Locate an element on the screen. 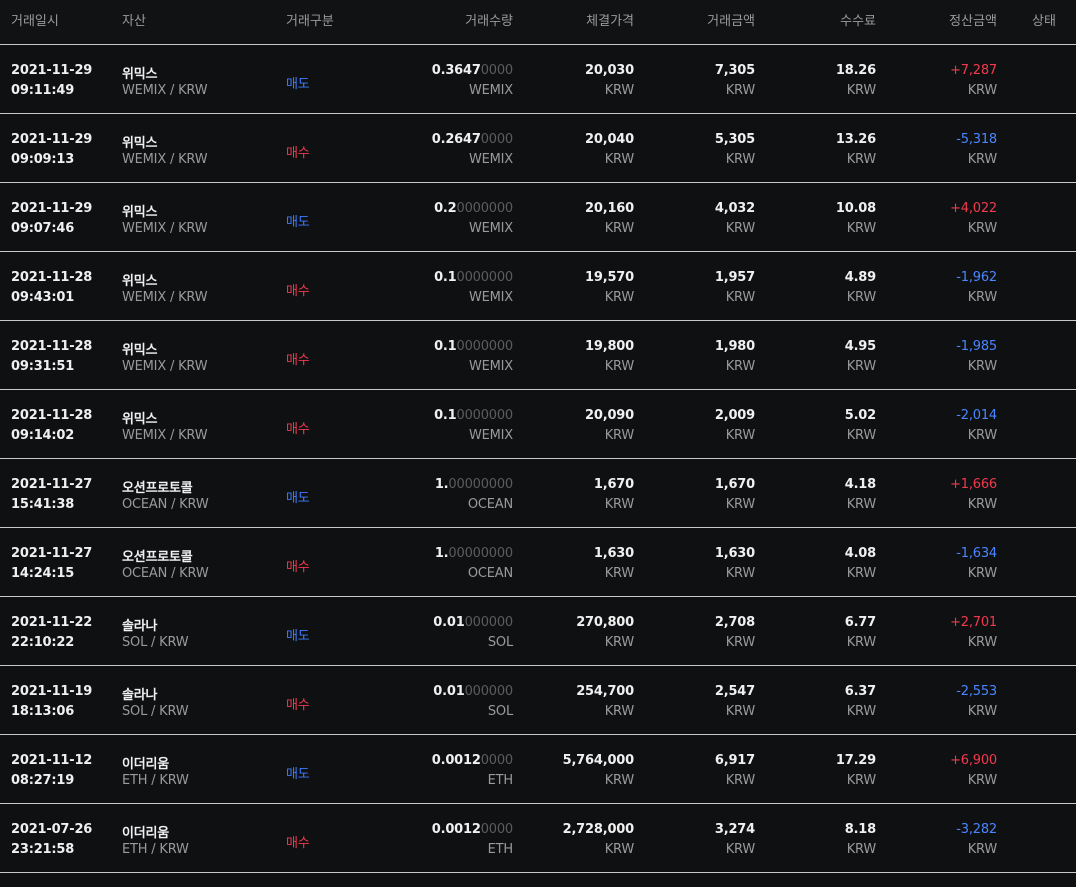  header-status: 상태 is located at coordinates (1044, 19).